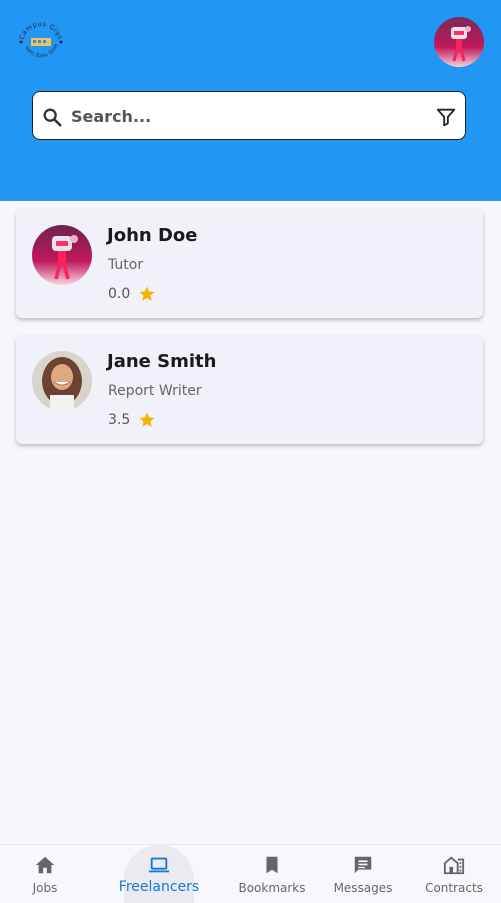 Image resolution: width=501 pixels, height=903 pixels. I want to click on laptop-icon, so click(159, 865).